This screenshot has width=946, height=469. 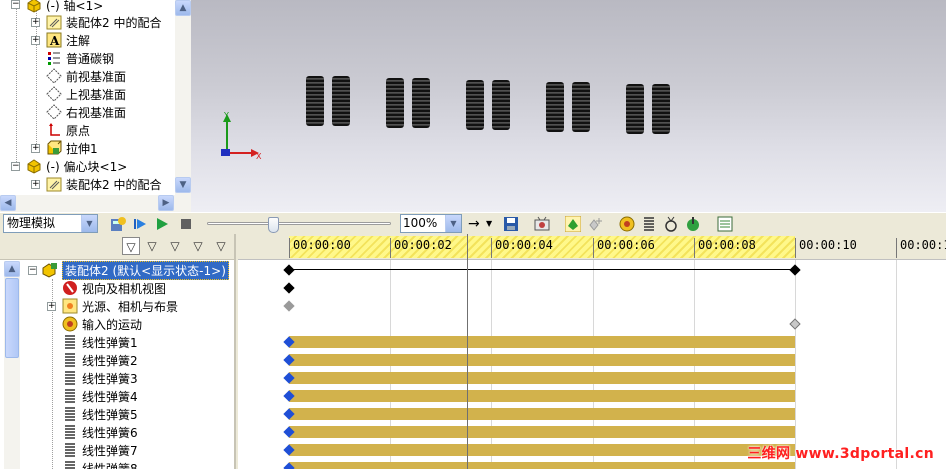 What do you see at coordinates (693, 224) in the screenshot?
I see `gravity-icon` at bounding box center [693, 224].